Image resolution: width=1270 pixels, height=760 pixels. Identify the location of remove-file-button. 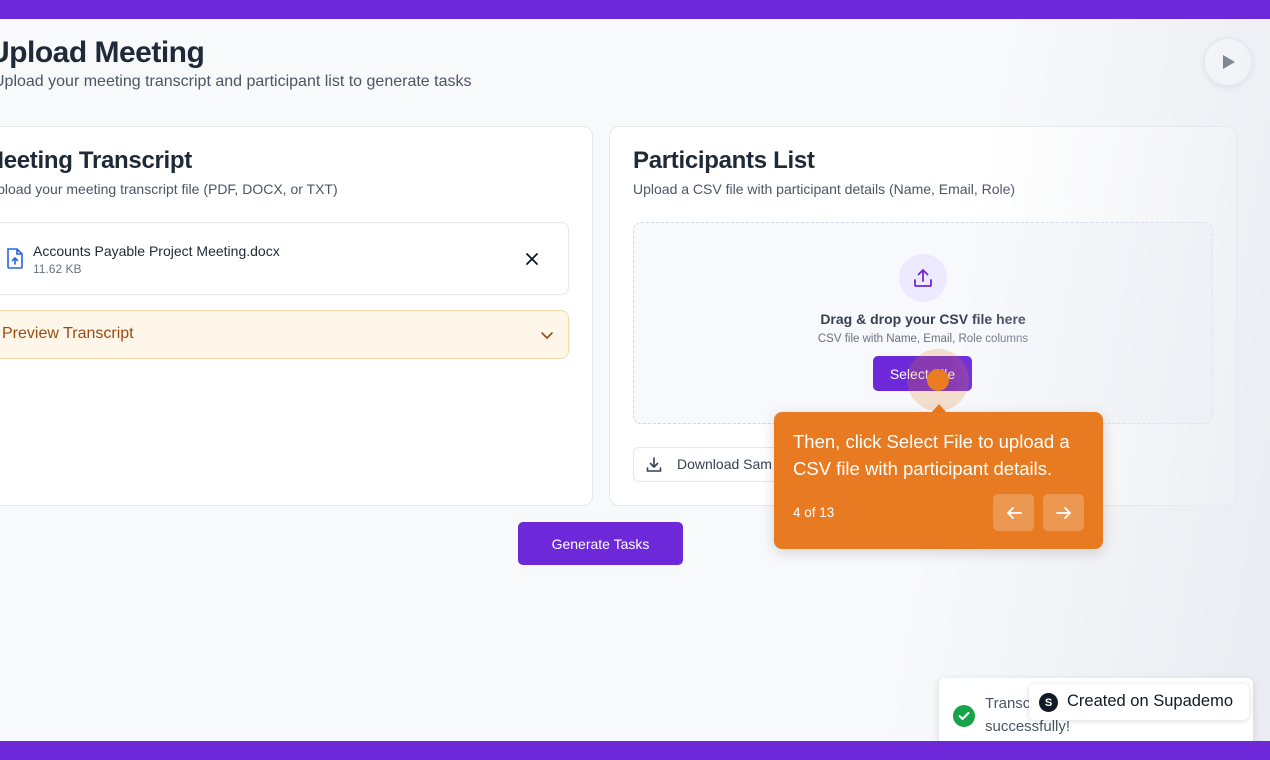
(532, 259).